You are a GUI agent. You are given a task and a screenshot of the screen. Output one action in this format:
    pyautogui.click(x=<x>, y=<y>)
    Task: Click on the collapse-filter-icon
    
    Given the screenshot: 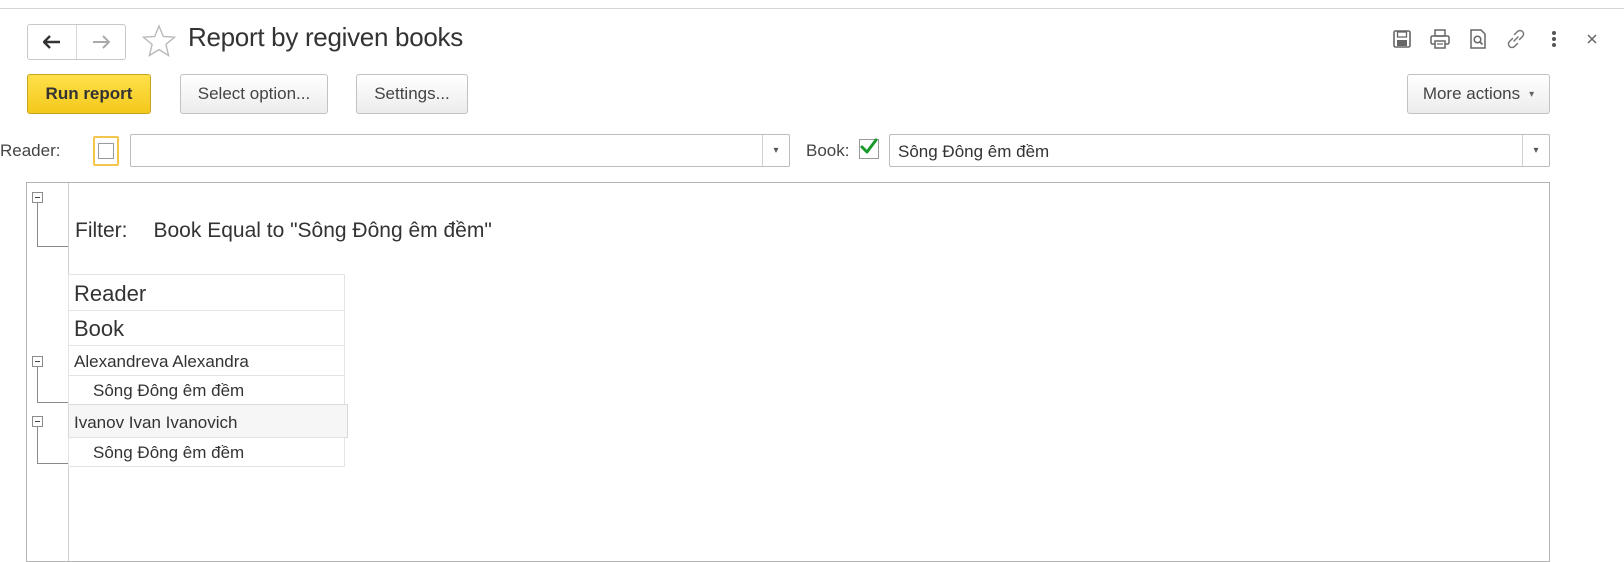 What is the action you would take?
    pyautogui.click(x=37, y=197)
    